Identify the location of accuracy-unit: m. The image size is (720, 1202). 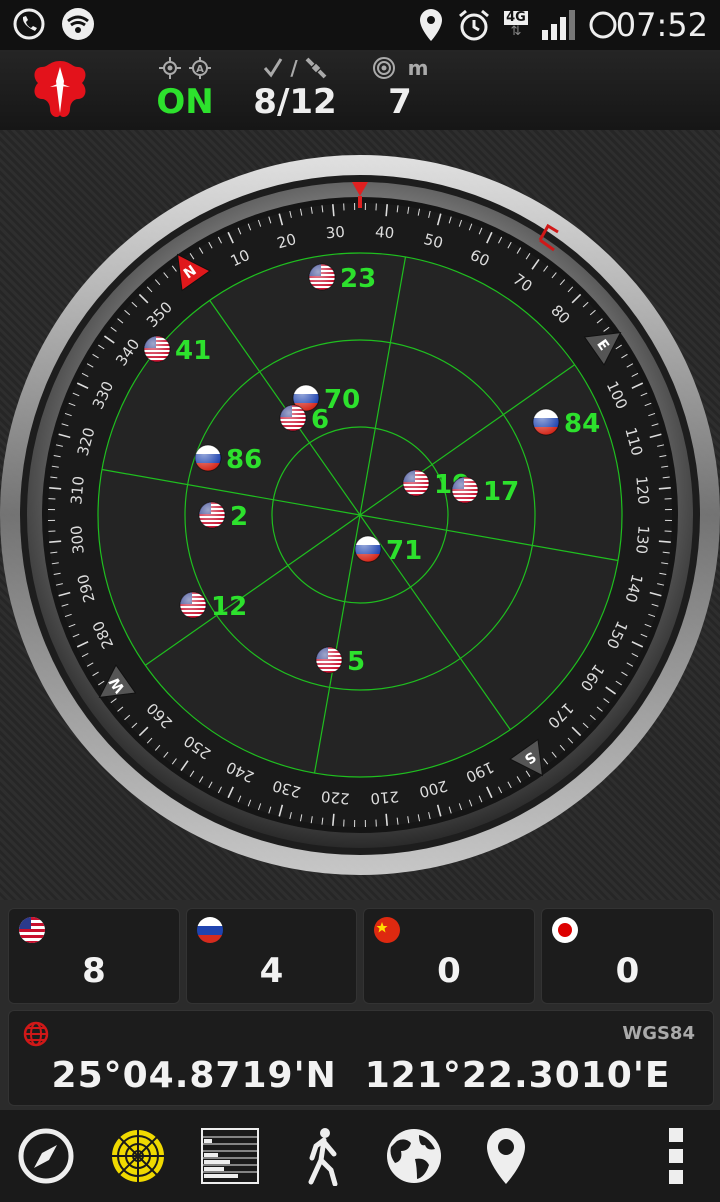
(418, 68).